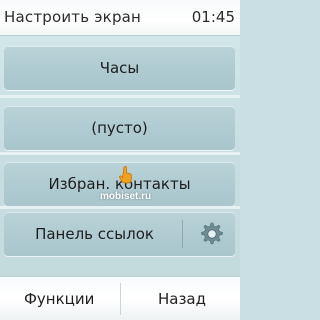 The width and height of the screenshot is (320, 320). What do you see at coordinates (211, 234) in the screenshot?
I see `gear-icon` at bounding box center [211, 234].